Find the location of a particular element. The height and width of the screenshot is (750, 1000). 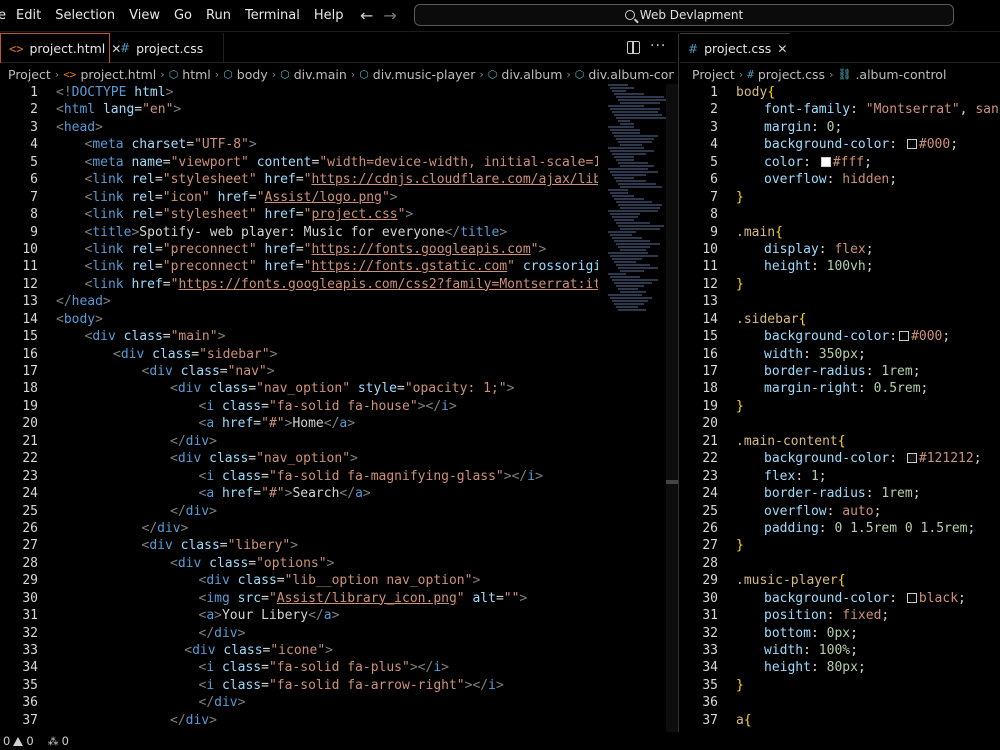

code-line: 29 <div class="lib__option nav_option"> is located at coordinates (334, 580).